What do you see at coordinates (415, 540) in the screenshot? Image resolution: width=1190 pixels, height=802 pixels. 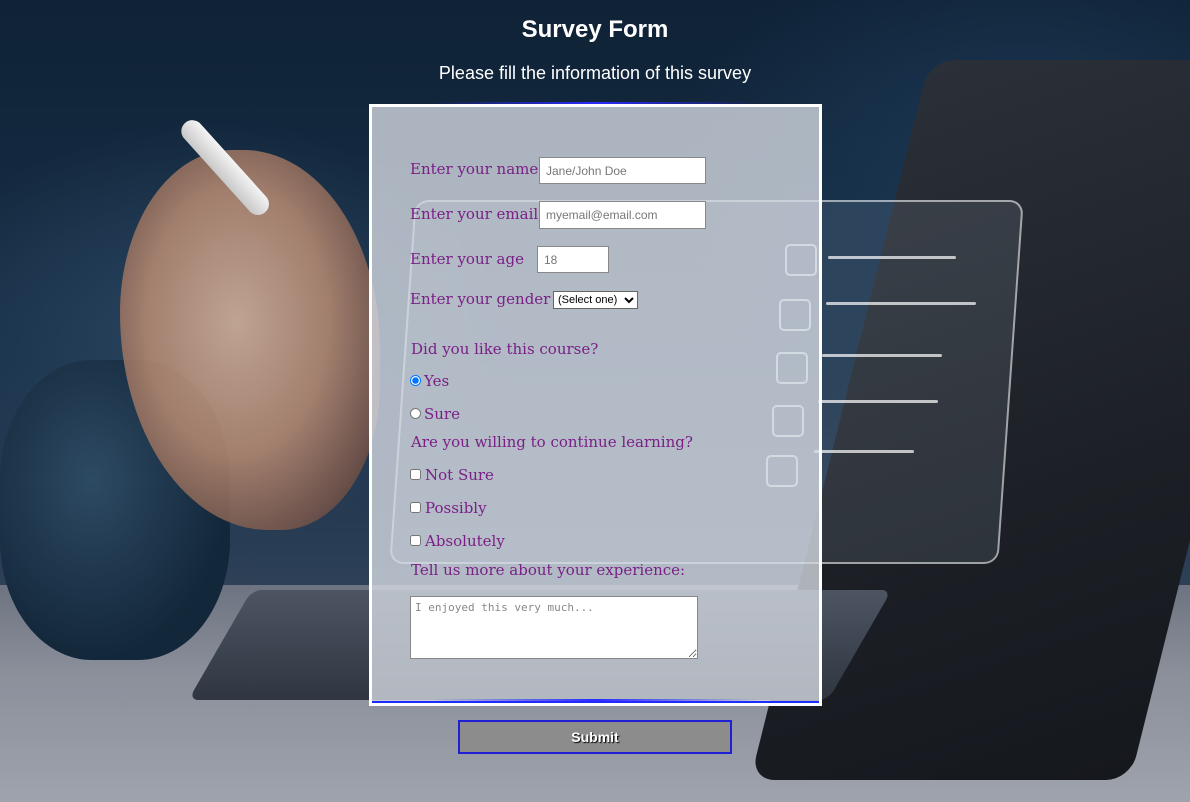 I see `absolutely-checkbox` at bounding box center [415, 540].